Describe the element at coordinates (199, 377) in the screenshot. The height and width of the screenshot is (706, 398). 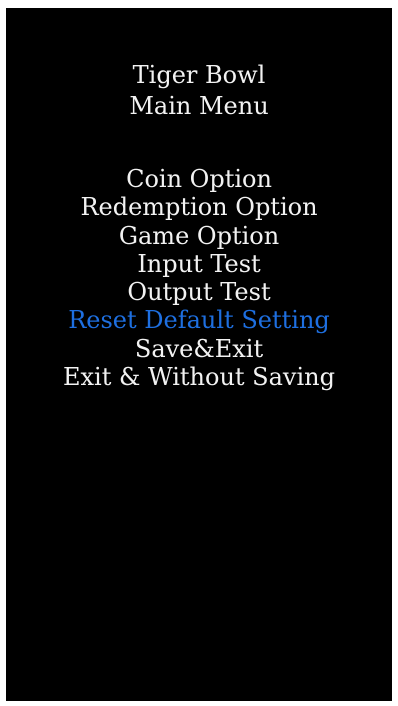
I see `menu-item-exit-without-saving: Exit & Without Saving` at that location.